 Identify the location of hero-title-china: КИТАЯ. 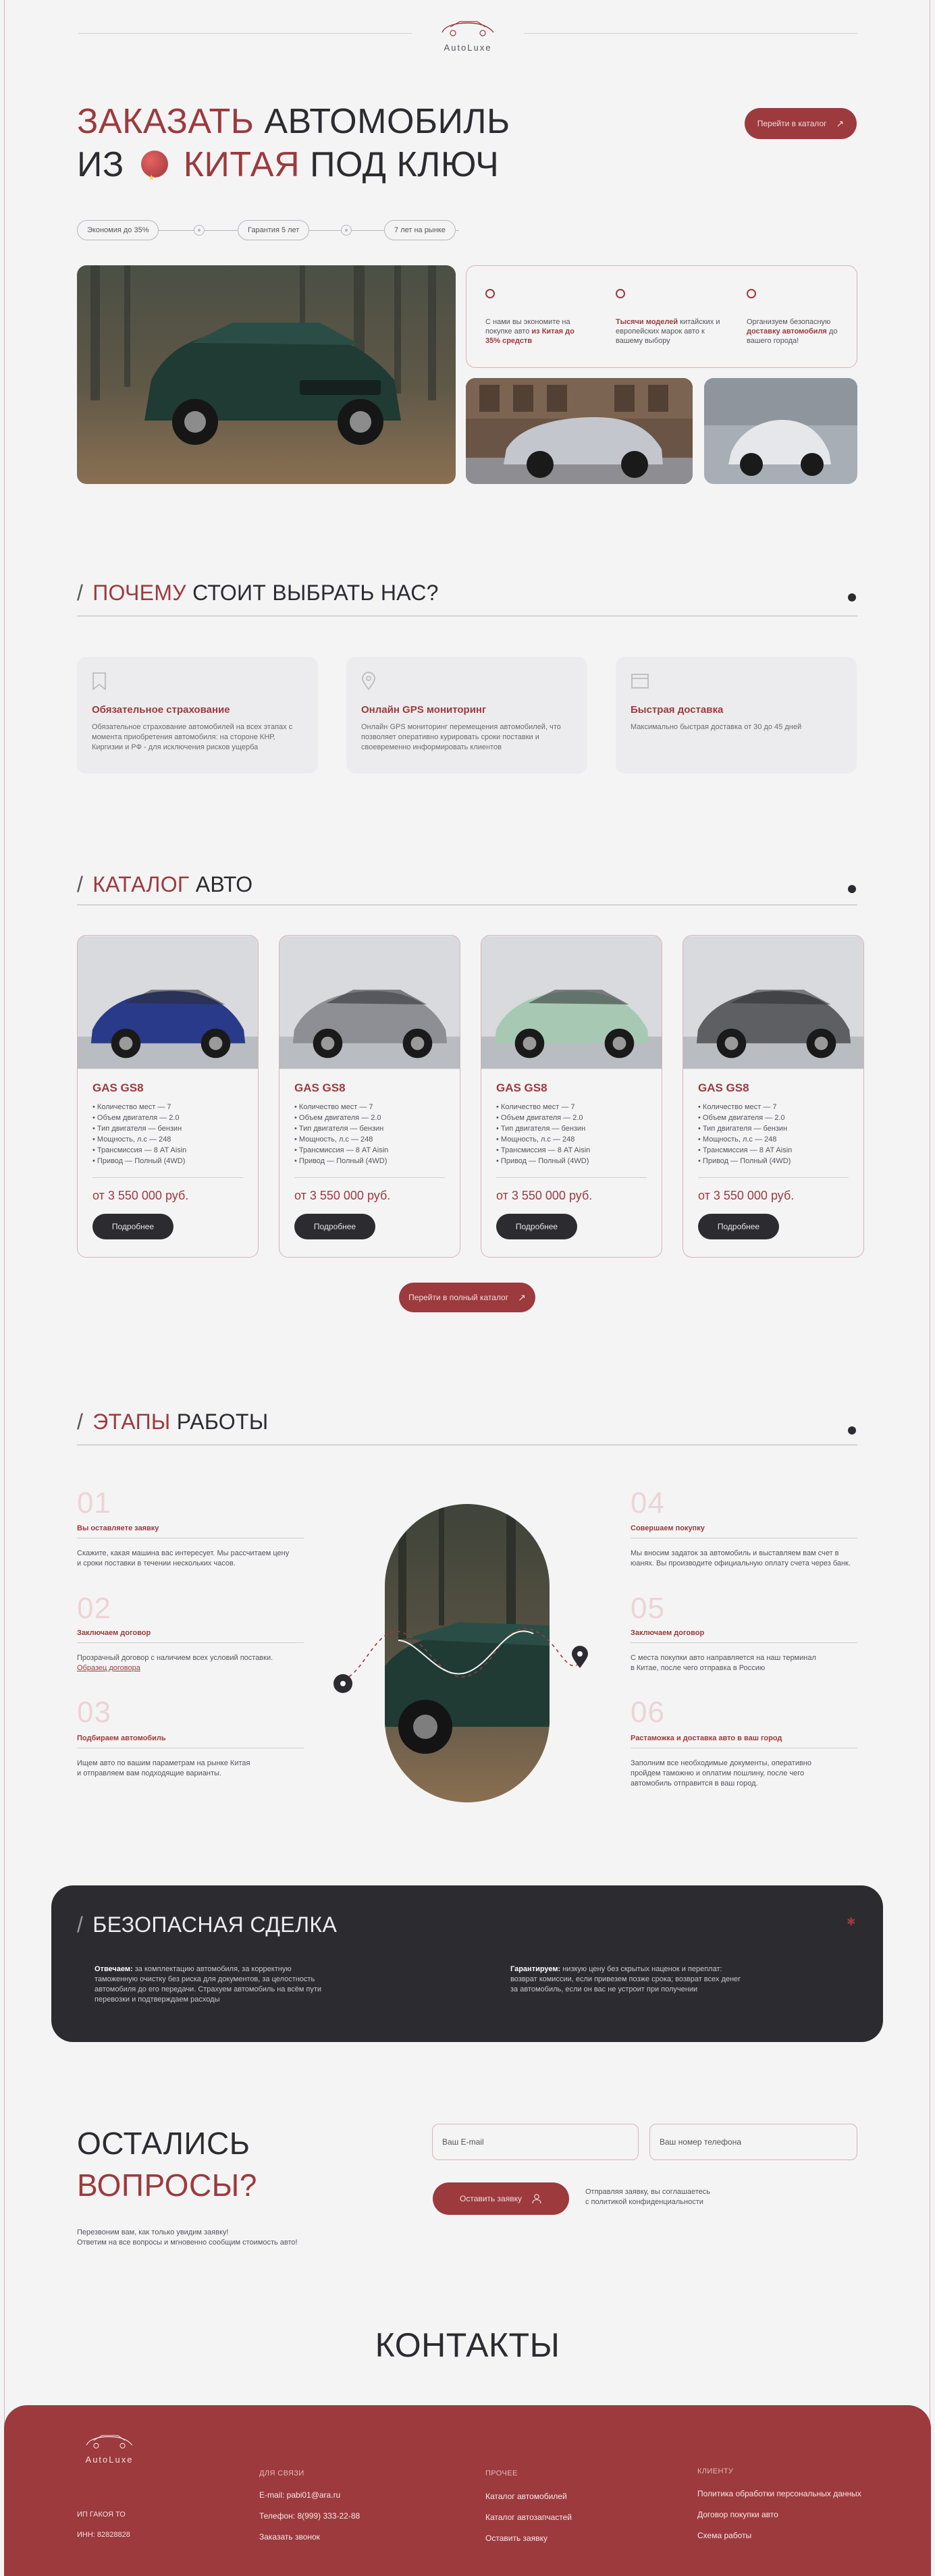
(241, 164).